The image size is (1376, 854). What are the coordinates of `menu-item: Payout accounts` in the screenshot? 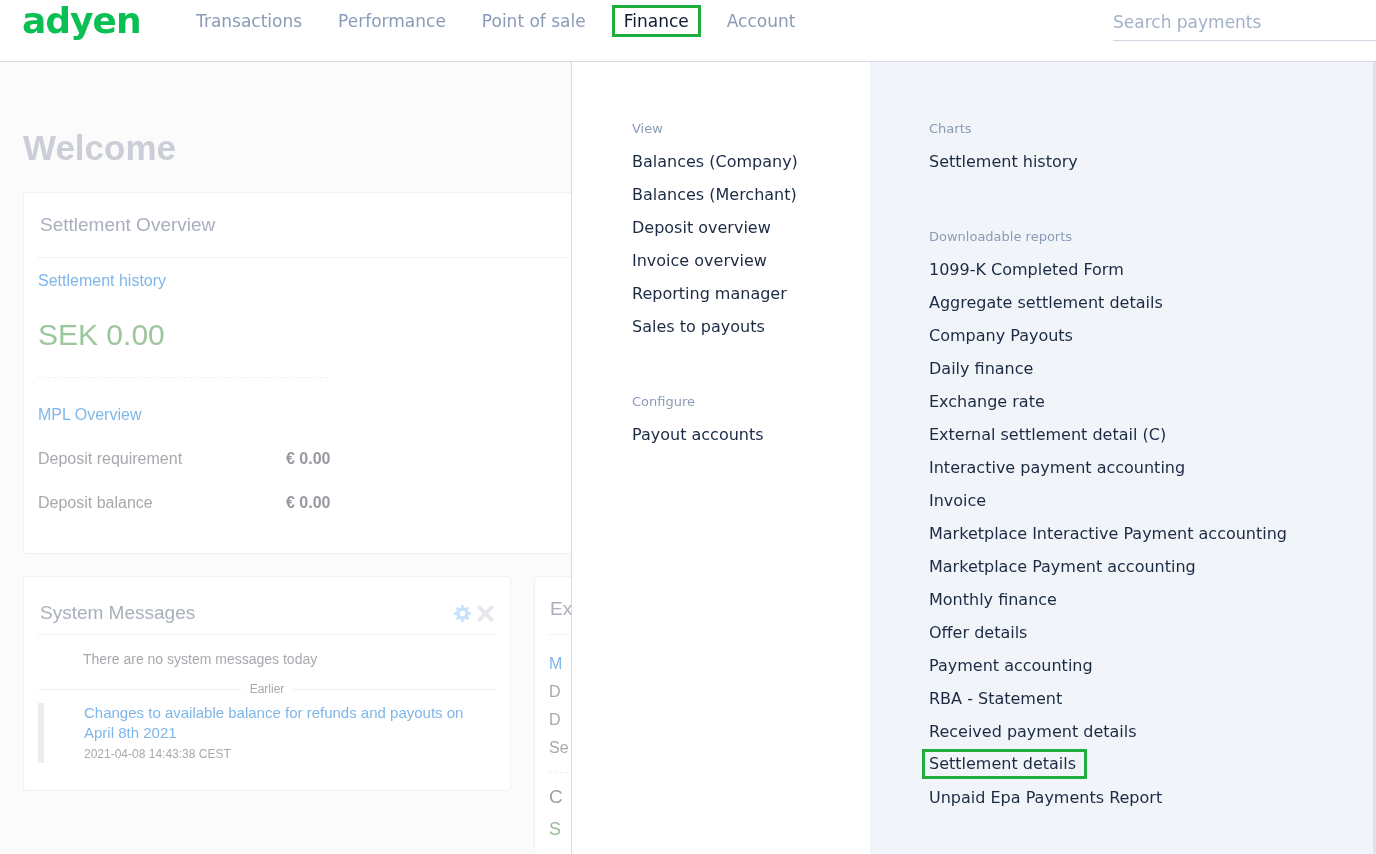 It's located at (698, 434).